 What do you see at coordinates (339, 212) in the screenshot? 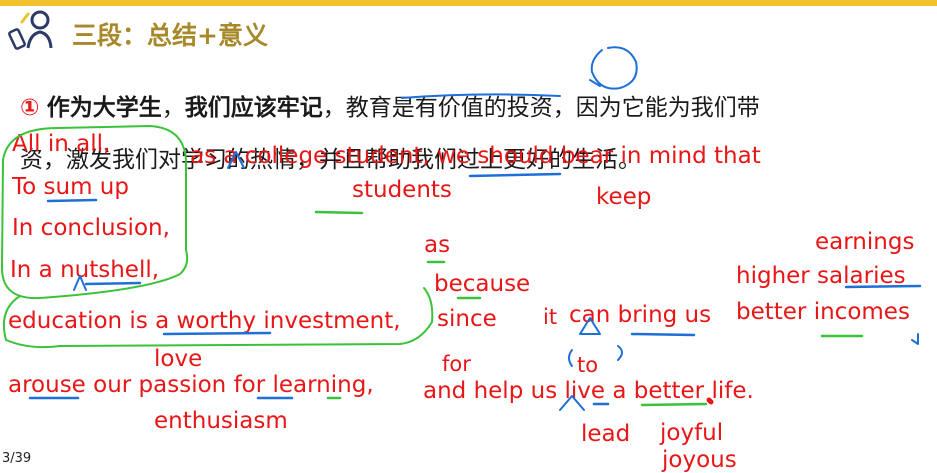
I see `green-underline-students` at bounding box center [339, 212].